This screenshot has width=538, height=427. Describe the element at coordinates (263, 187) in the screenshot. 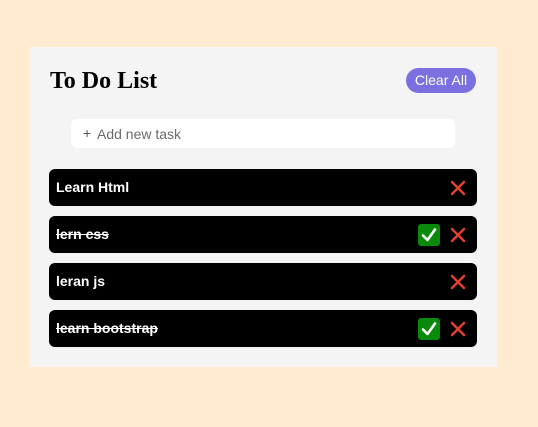

I see `task-item: Learn Html` at that location.